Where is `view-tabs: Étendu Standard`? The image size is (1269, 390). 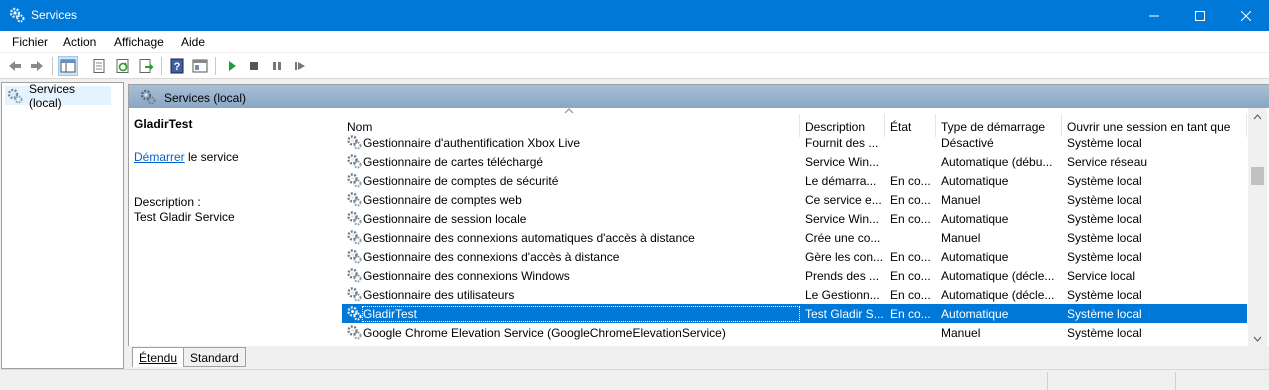
view-tabs: Étendu Standard is located at coordinates (698, 357).